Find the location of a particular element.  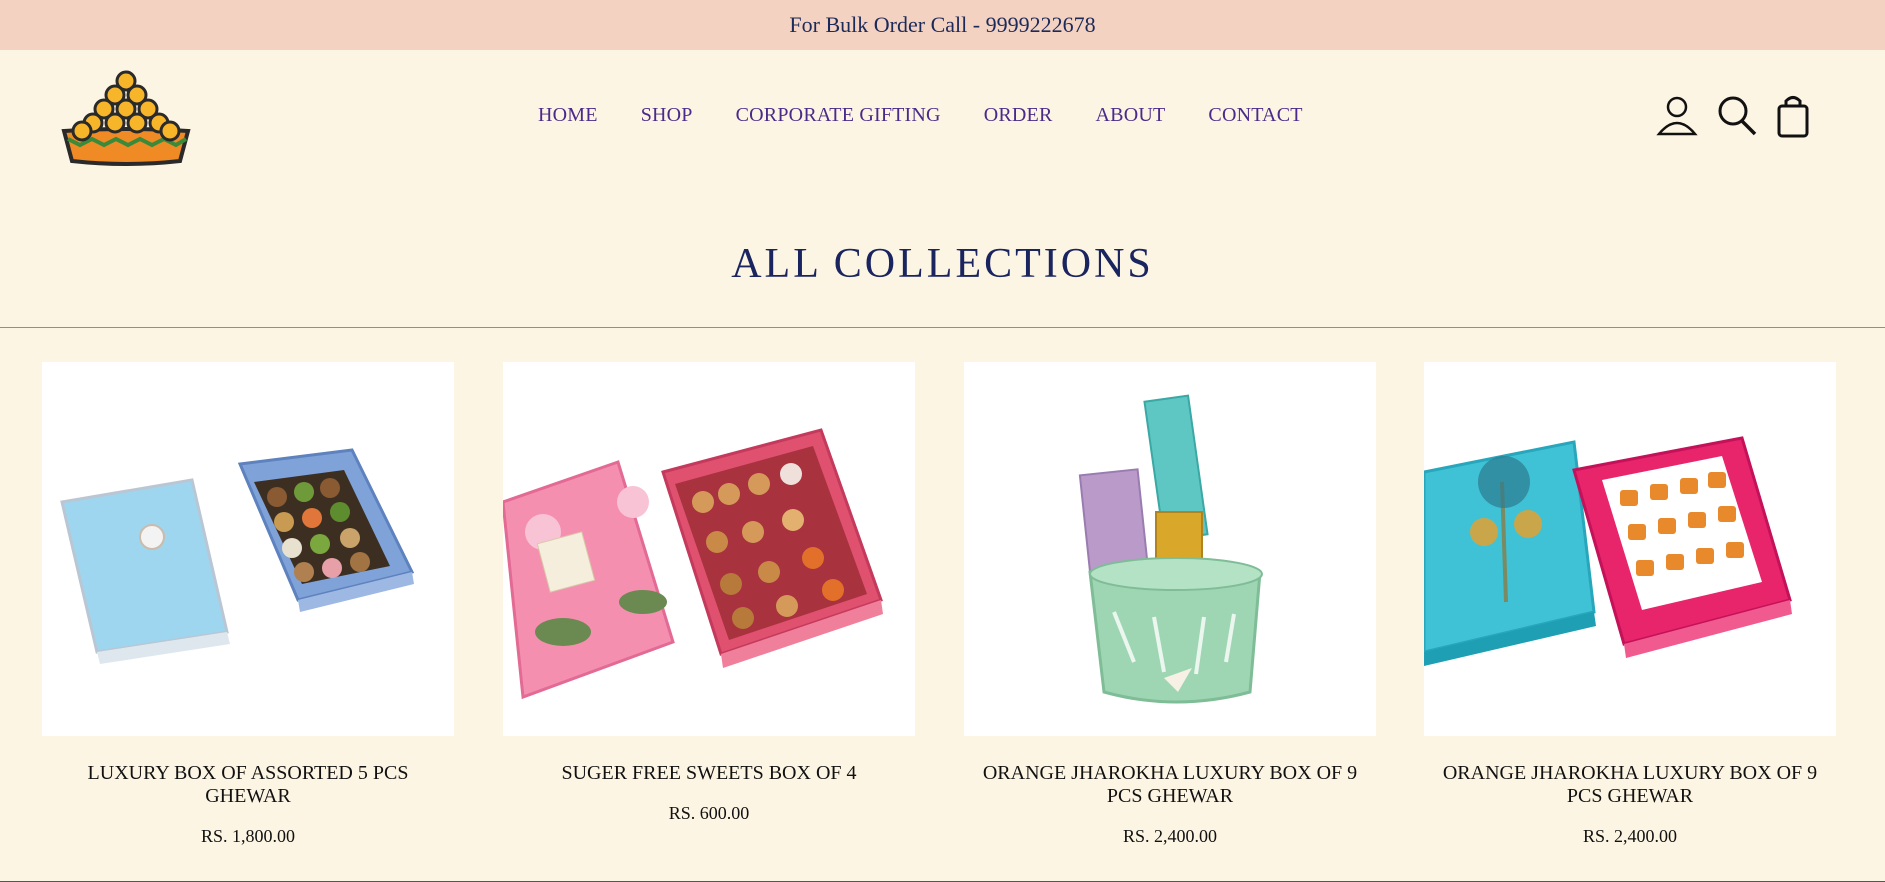

nav-about: ABOUT is located at coordinates (1131, 115).